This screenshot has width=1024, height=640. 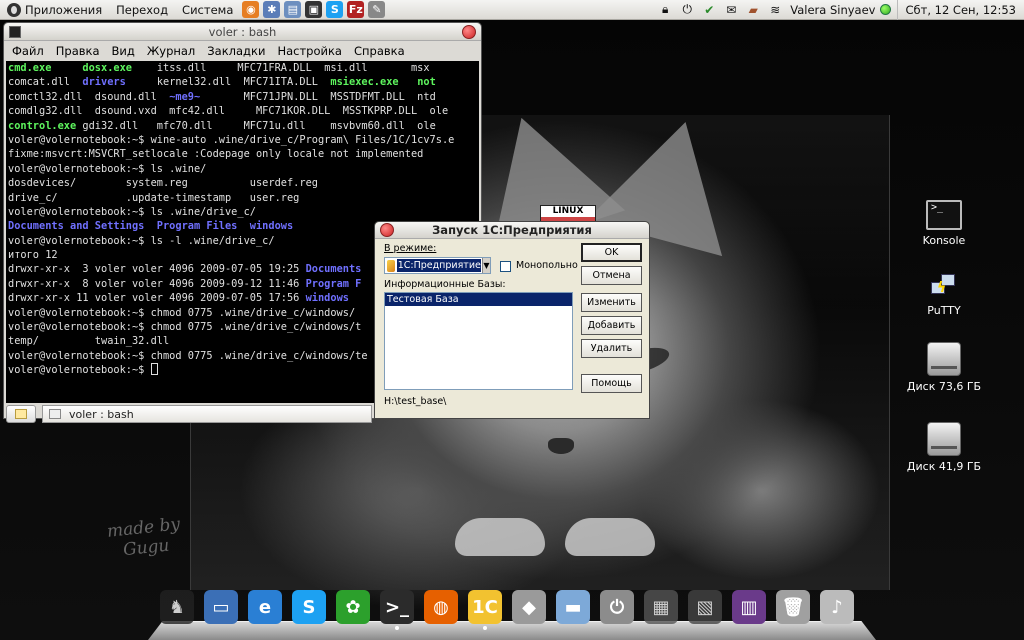 What do you see at coordinates (387, 230) in the screenshot?
I see `dialog-close-button` at bounding box center [387, 230].